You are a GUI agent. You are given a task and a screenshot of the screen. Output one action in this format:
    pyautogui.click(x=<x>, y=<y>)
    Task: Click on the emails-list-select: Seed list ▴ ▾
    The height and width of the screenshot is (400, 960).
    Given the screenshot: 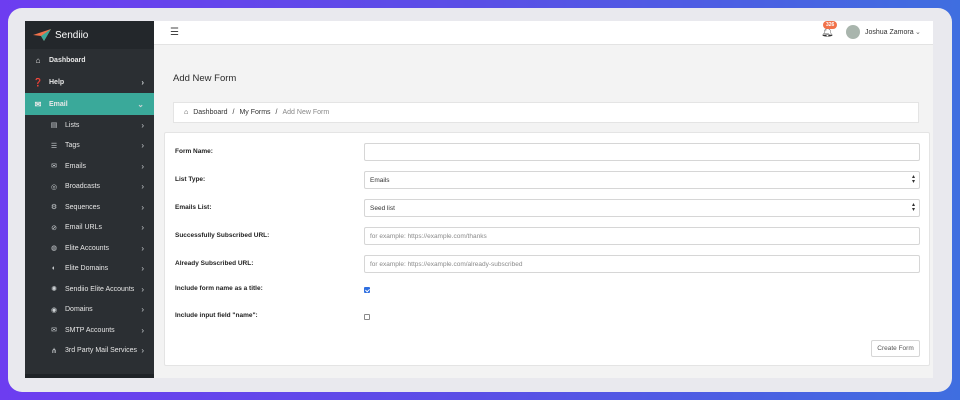 What is the action you would take?
    pyautogui.click(x=642, y=208)
    